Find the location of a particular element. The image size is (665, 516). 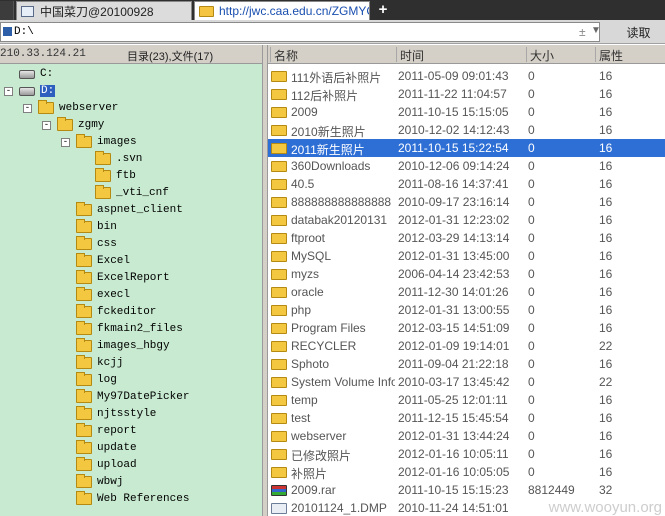

tree-node: - images is located at coordinates (99, 142).